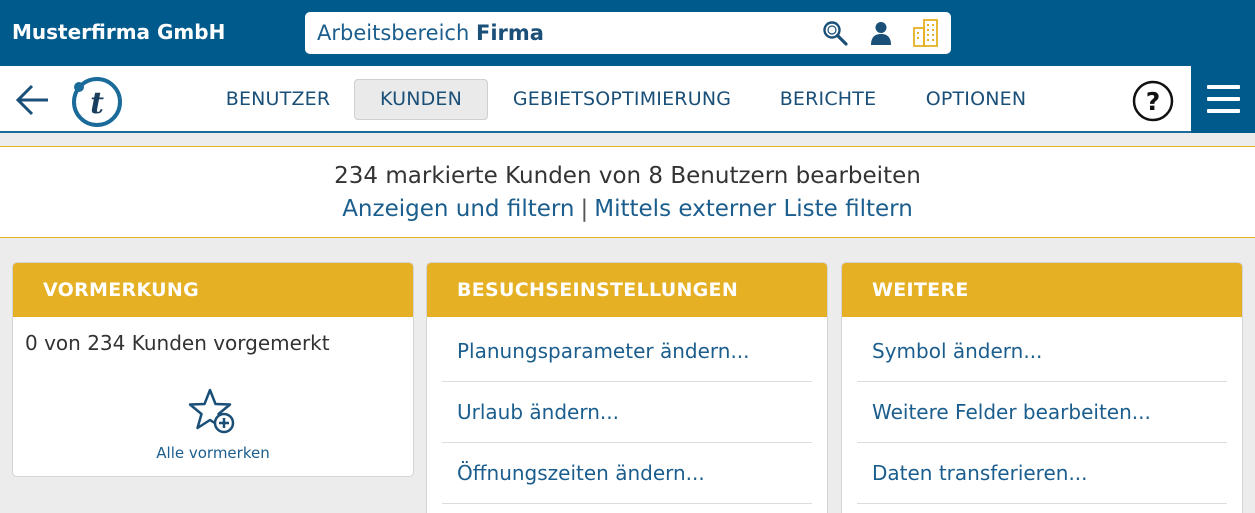  What do you see at coordinates (622, 99) in the screenshot?
I see `tab-gebietsoptimierung: GEBIETSOPTIMIERUNG` at bounding box center [622, 99].